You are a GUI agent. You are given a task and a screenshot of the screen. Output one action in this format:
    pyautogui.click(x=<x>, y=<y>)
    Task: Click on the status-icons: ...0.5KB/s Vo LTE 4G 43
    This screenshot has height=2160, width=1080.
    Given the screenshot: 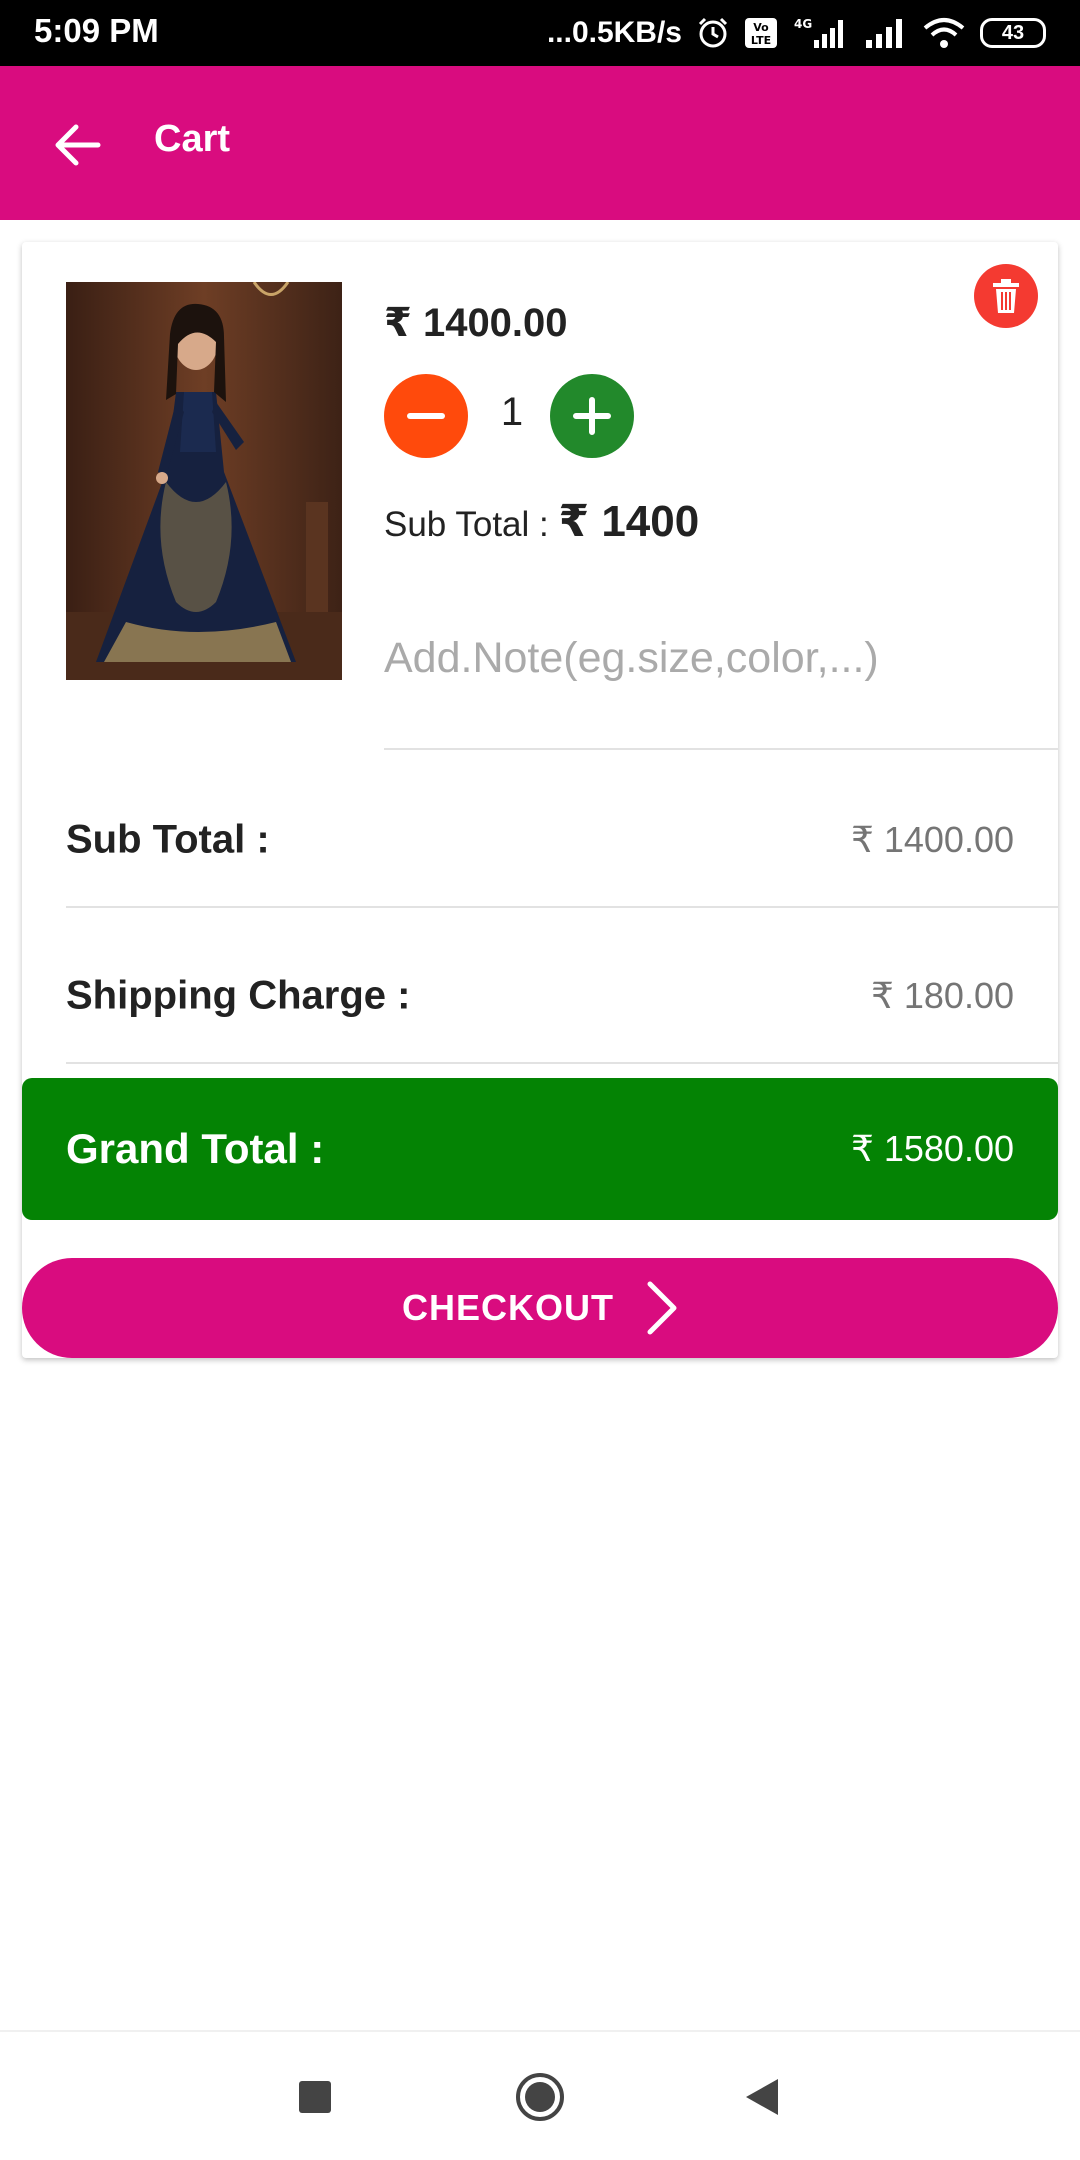 What is the action you would take?
    pyautogui.click(x=796, y=33)
    